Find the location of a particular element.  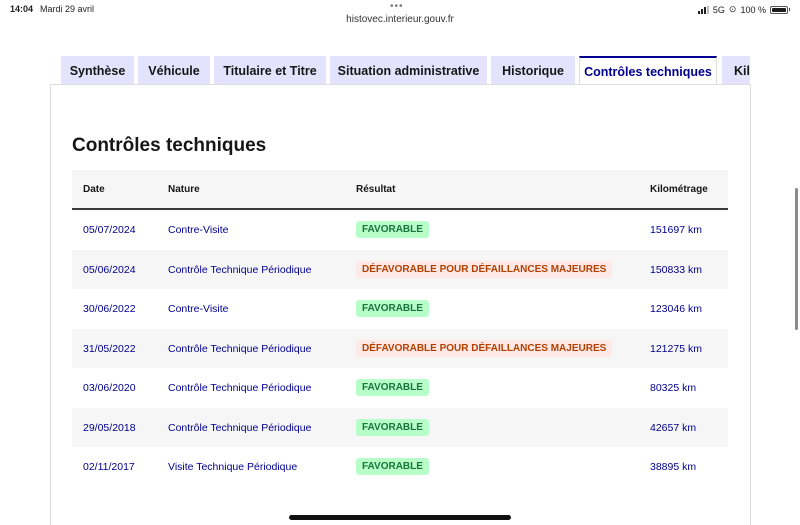

row-nature: Visite Technique Périodique is located at coordinates (233, 467).